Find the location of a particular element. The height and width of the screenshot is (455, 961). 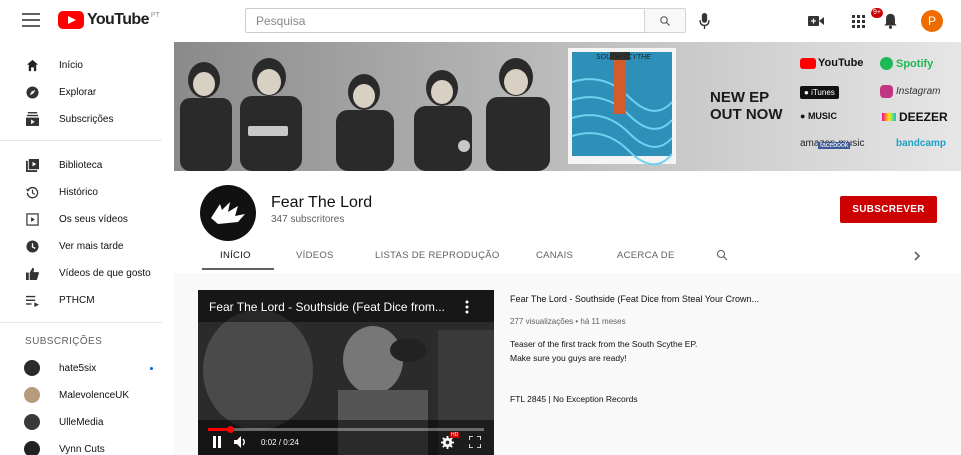

notifications-button is located at coordinates (890, 21).